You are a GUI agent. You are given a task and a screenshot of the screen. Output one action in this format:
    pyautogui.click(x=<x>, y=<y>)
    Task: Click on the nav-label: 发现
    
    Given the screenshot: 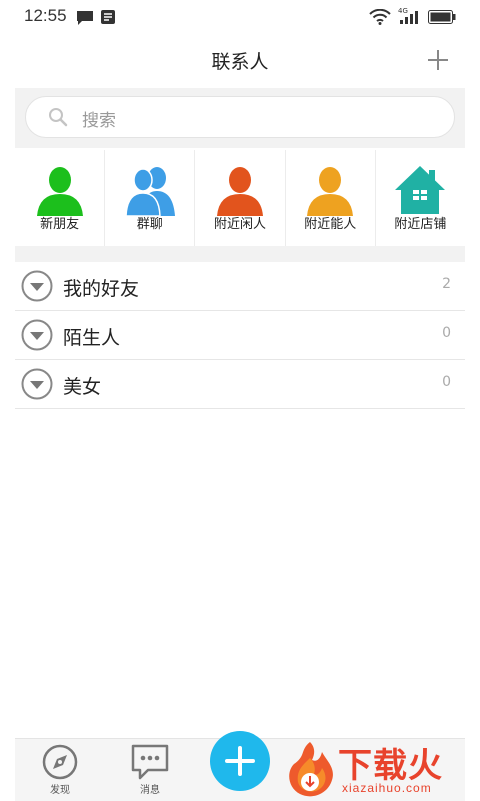 What is the action you would take?
    pyautogui.click(x=60, y=790)
    